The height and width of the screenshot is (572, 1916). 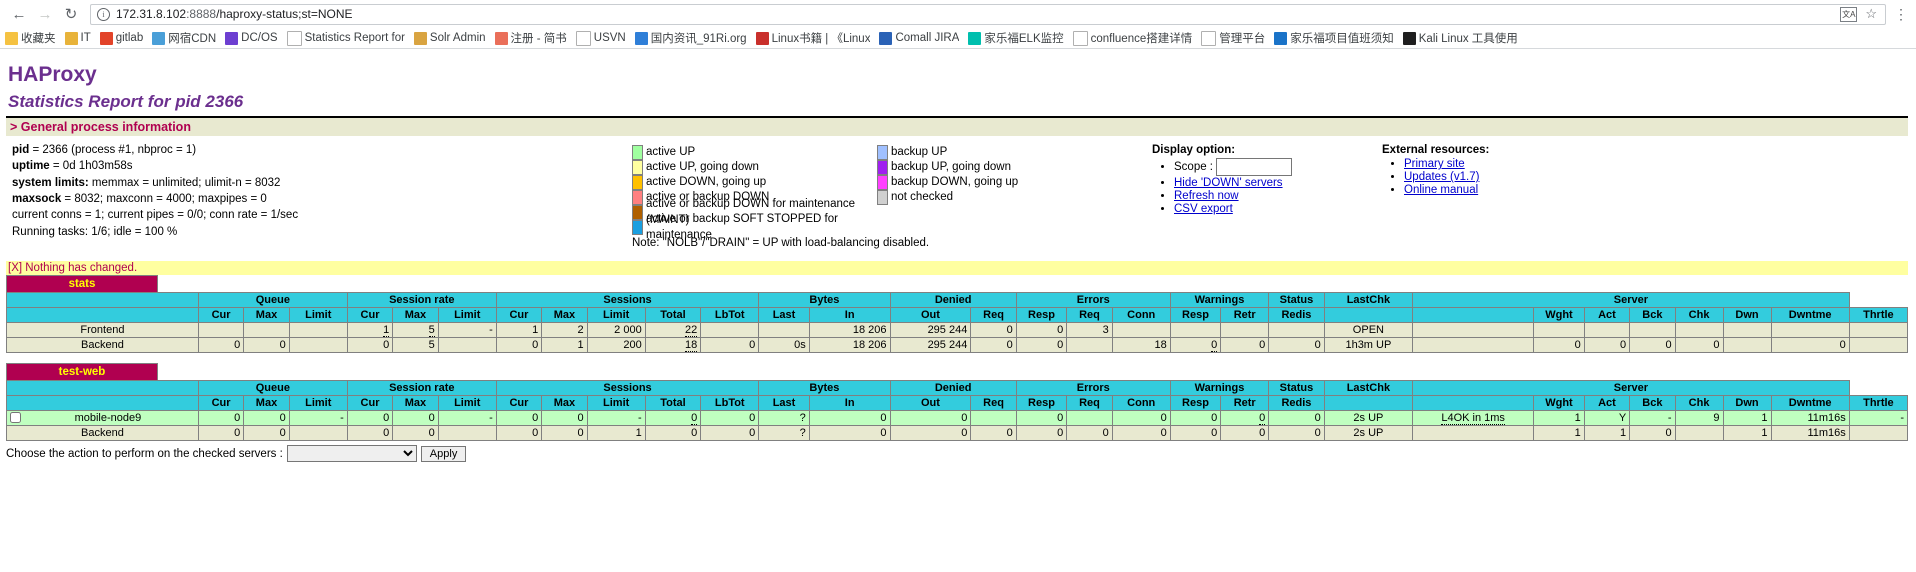 What do you see at coordinates (1849, 14) in the screenshot?
I see `translate-icon: 文A` at bounding box center [1849, 14].